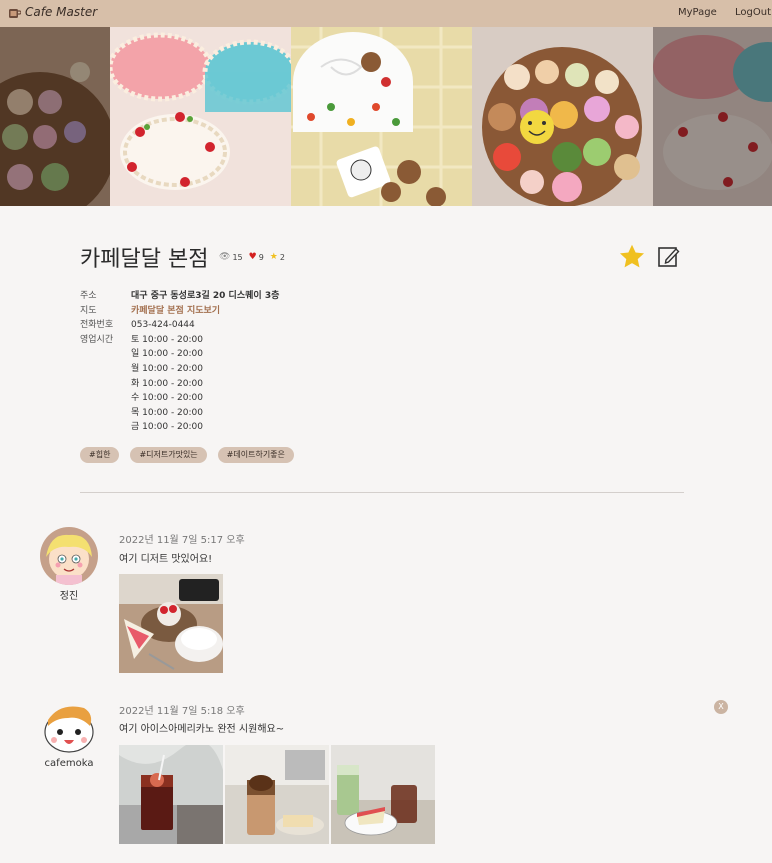 The width and height of the screenshot is (772, 863). Describe the element at coordinates (167, 339) in the screenshot. I see `hours-sat: 토 10:00 - 20:00` at that location.